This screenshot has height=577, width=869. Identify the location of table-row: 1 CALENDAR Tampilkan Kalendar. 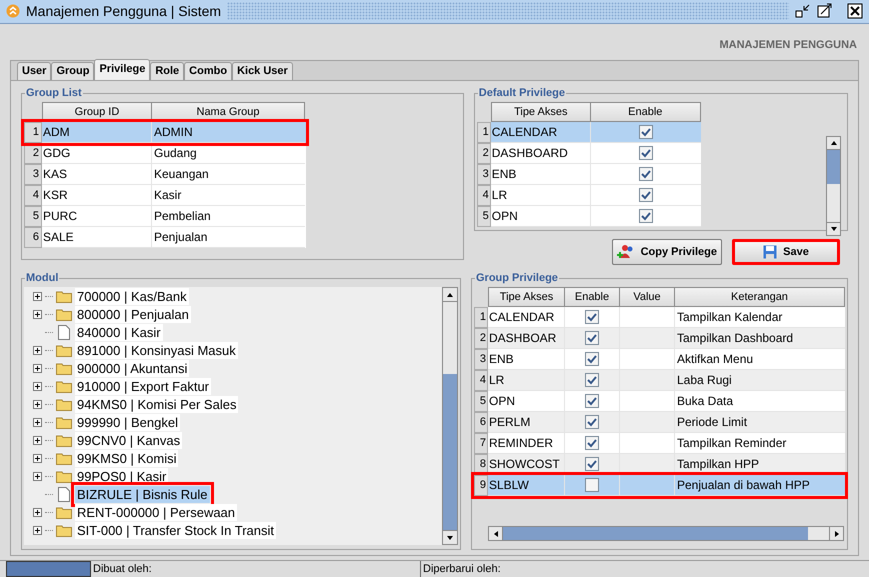
(659, 317).